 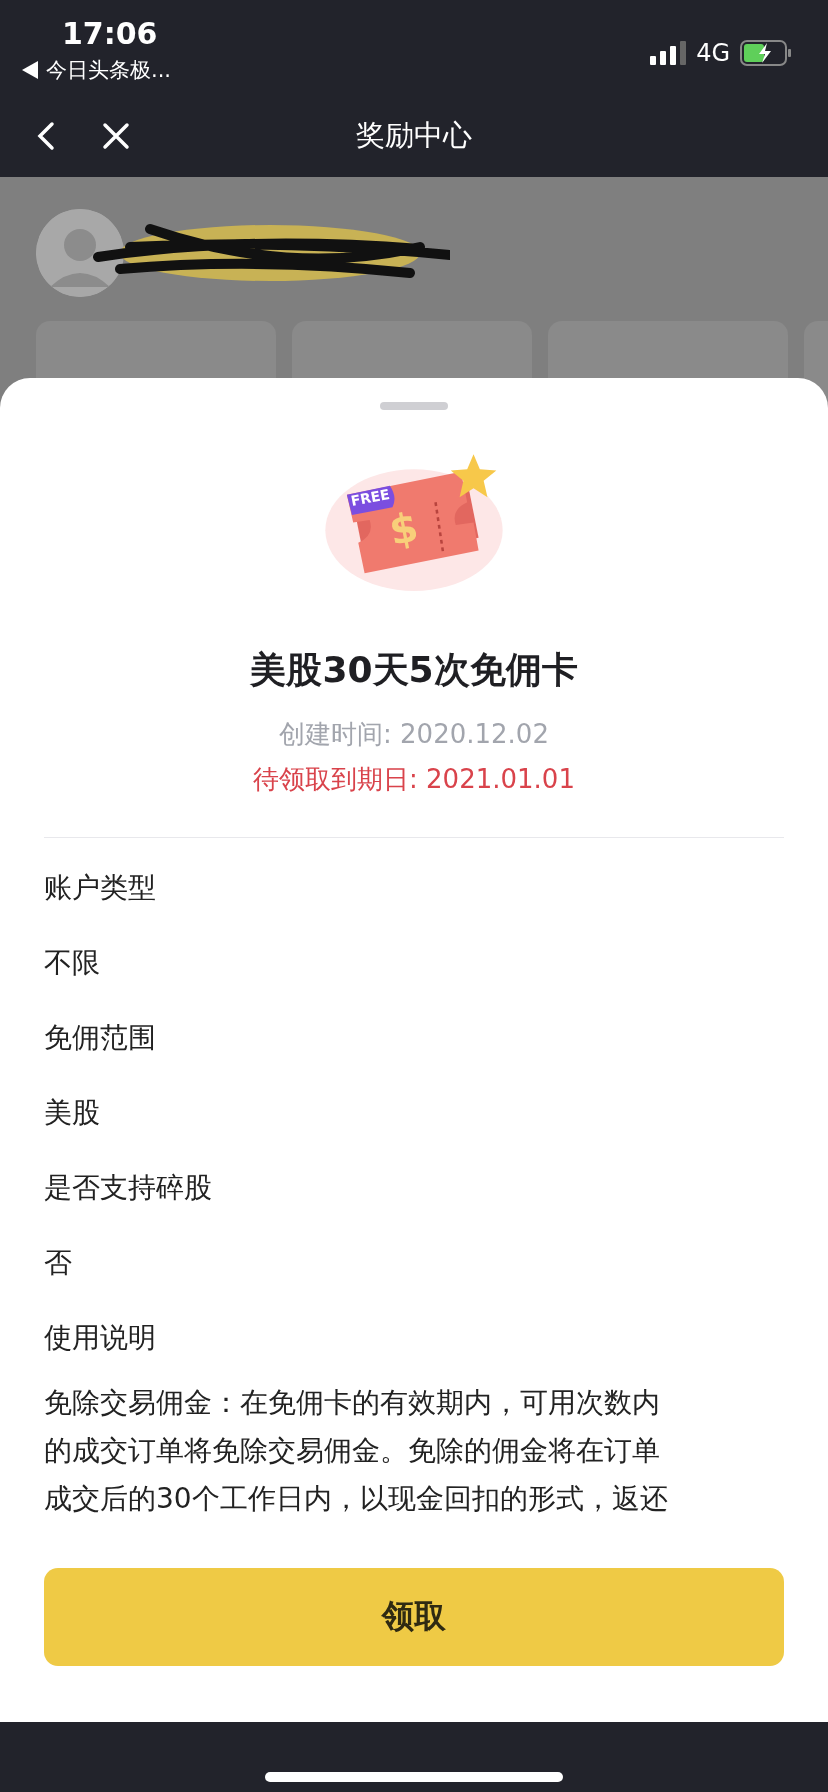 What do you see at coordinates (116, 136) in the screenshot?
I see `close-icon` at bounding box center [116, 136].